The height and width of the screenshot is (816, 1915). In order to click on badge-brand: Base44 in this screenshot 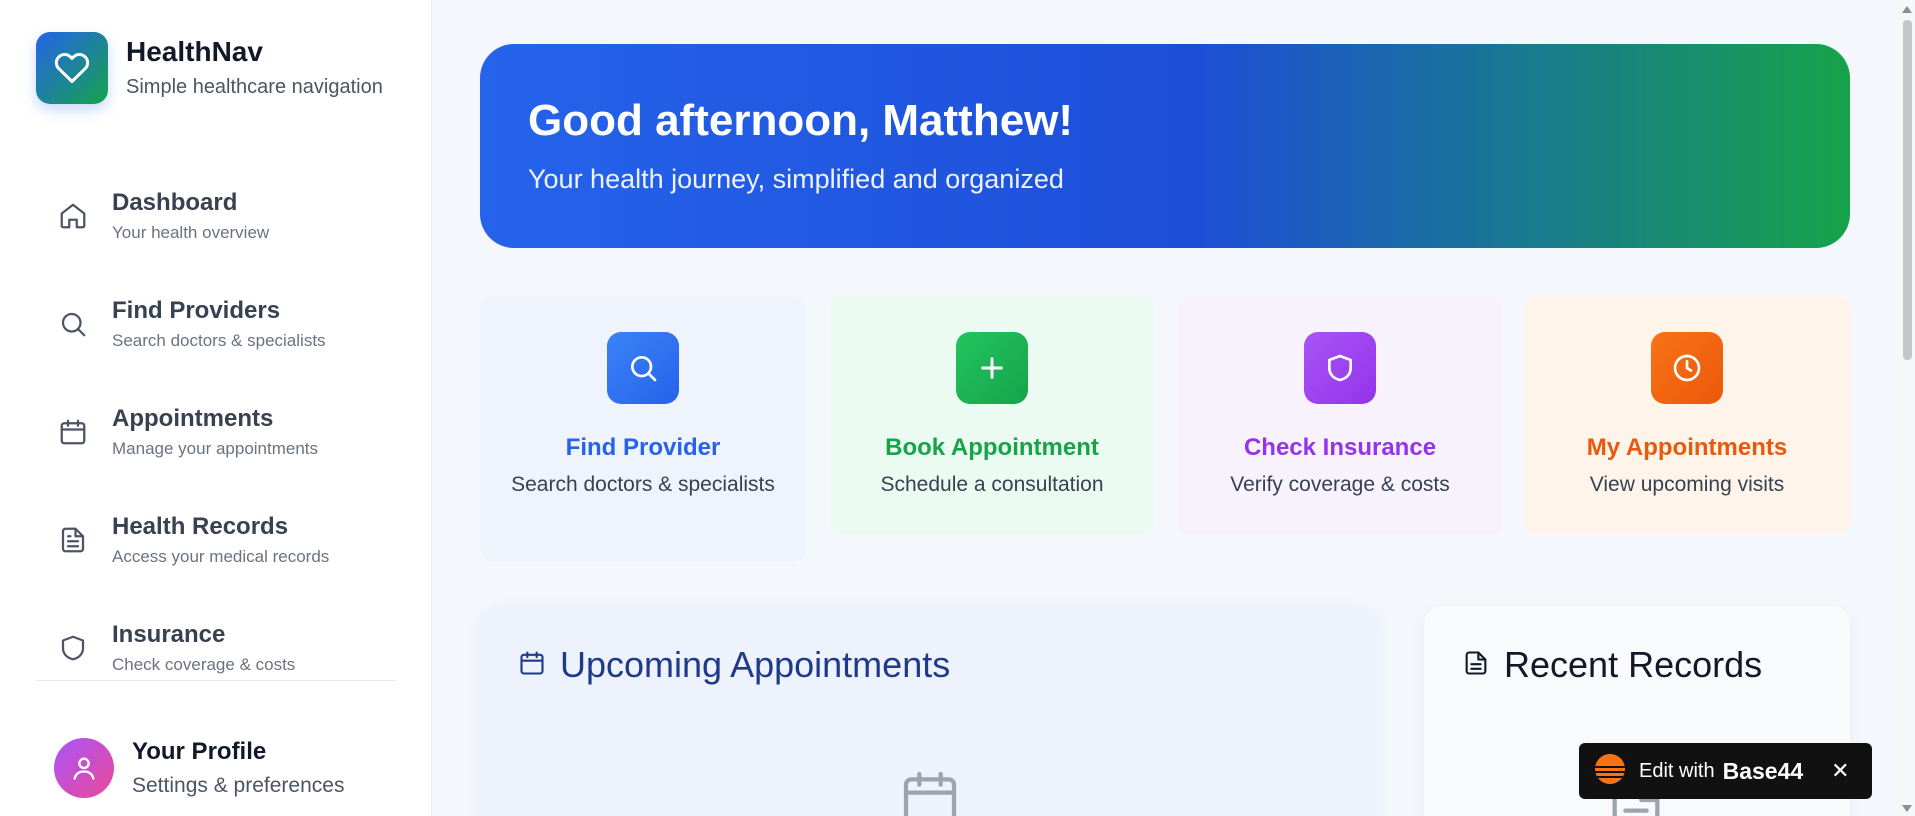, I will do `click(1763, 770)`.